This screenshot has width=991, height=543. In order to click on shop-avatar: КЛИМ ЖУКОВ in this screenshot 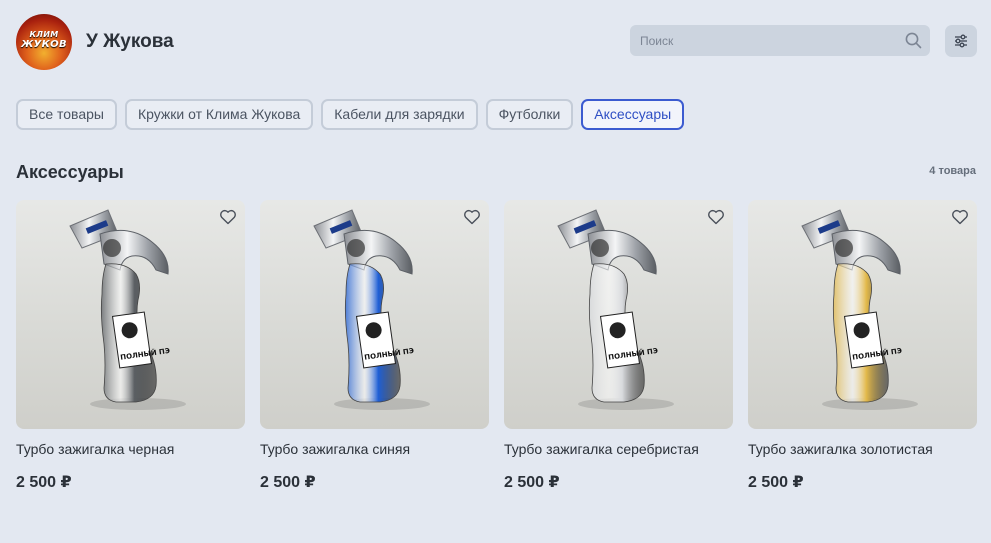, I will do `click(44, 42)`.